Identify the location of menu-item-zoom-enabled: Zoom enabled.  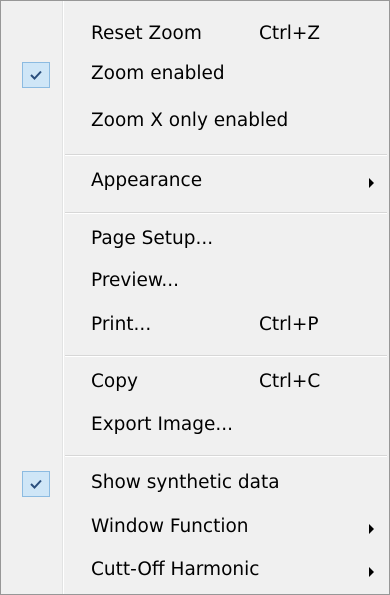
(195, 75).